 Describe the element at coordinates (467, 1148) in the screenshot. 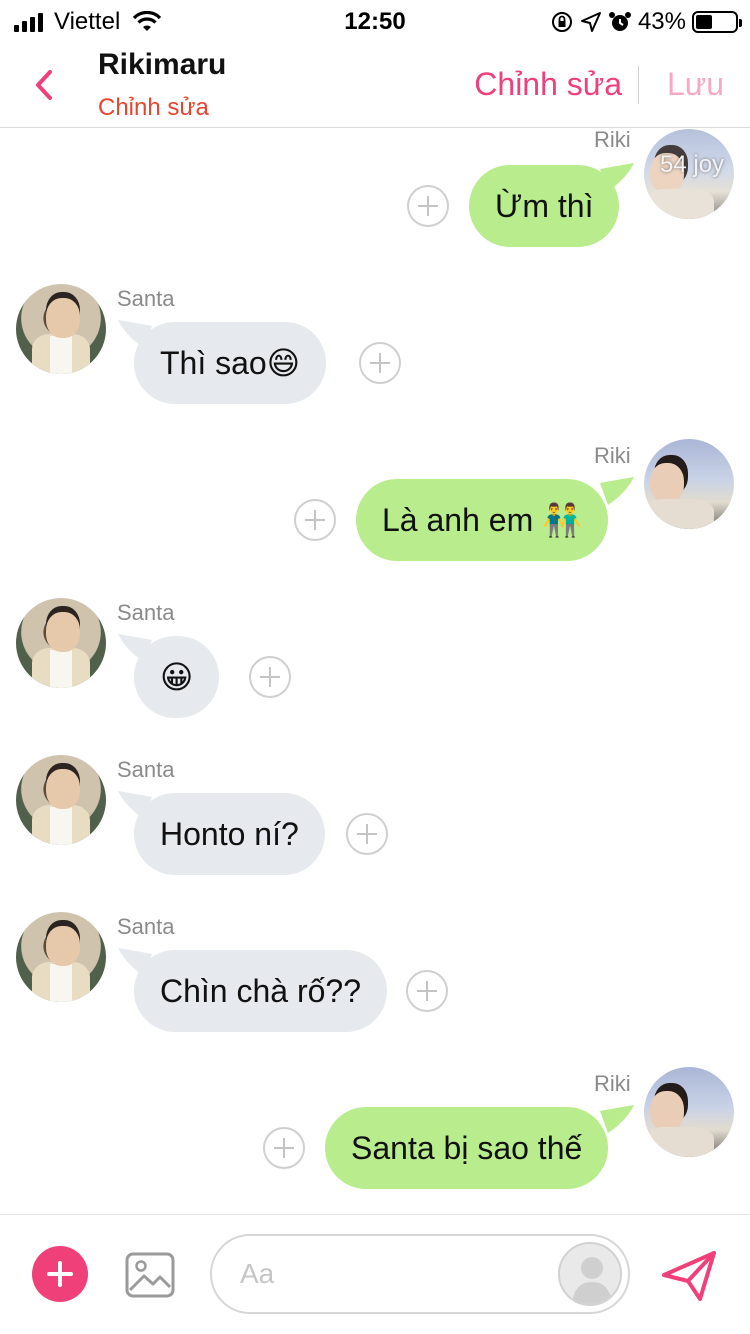

I see `message-bubble: Santa bị sao thế` at that location.